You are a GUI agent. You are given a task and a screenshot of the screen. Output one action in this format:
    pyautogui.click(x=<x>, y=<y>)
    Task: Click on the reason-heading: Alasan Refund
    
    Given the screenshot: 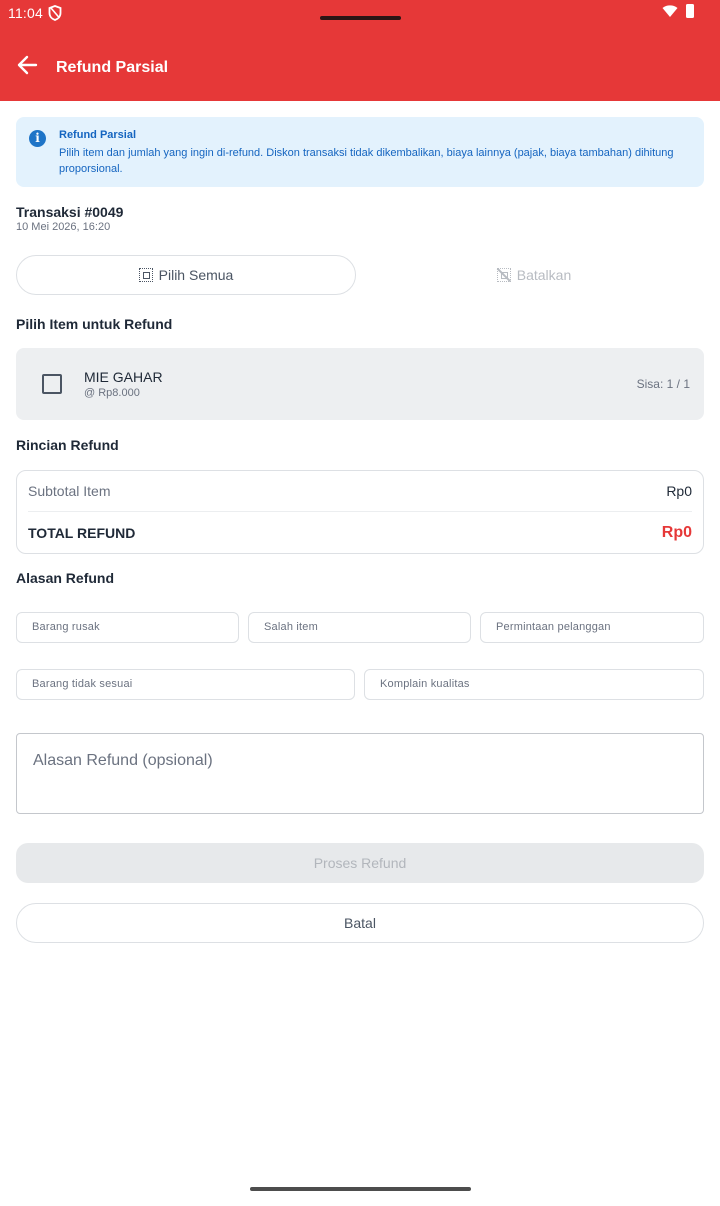 What is the action you would take?
    pyautogui.click(x=65, y=578)
    